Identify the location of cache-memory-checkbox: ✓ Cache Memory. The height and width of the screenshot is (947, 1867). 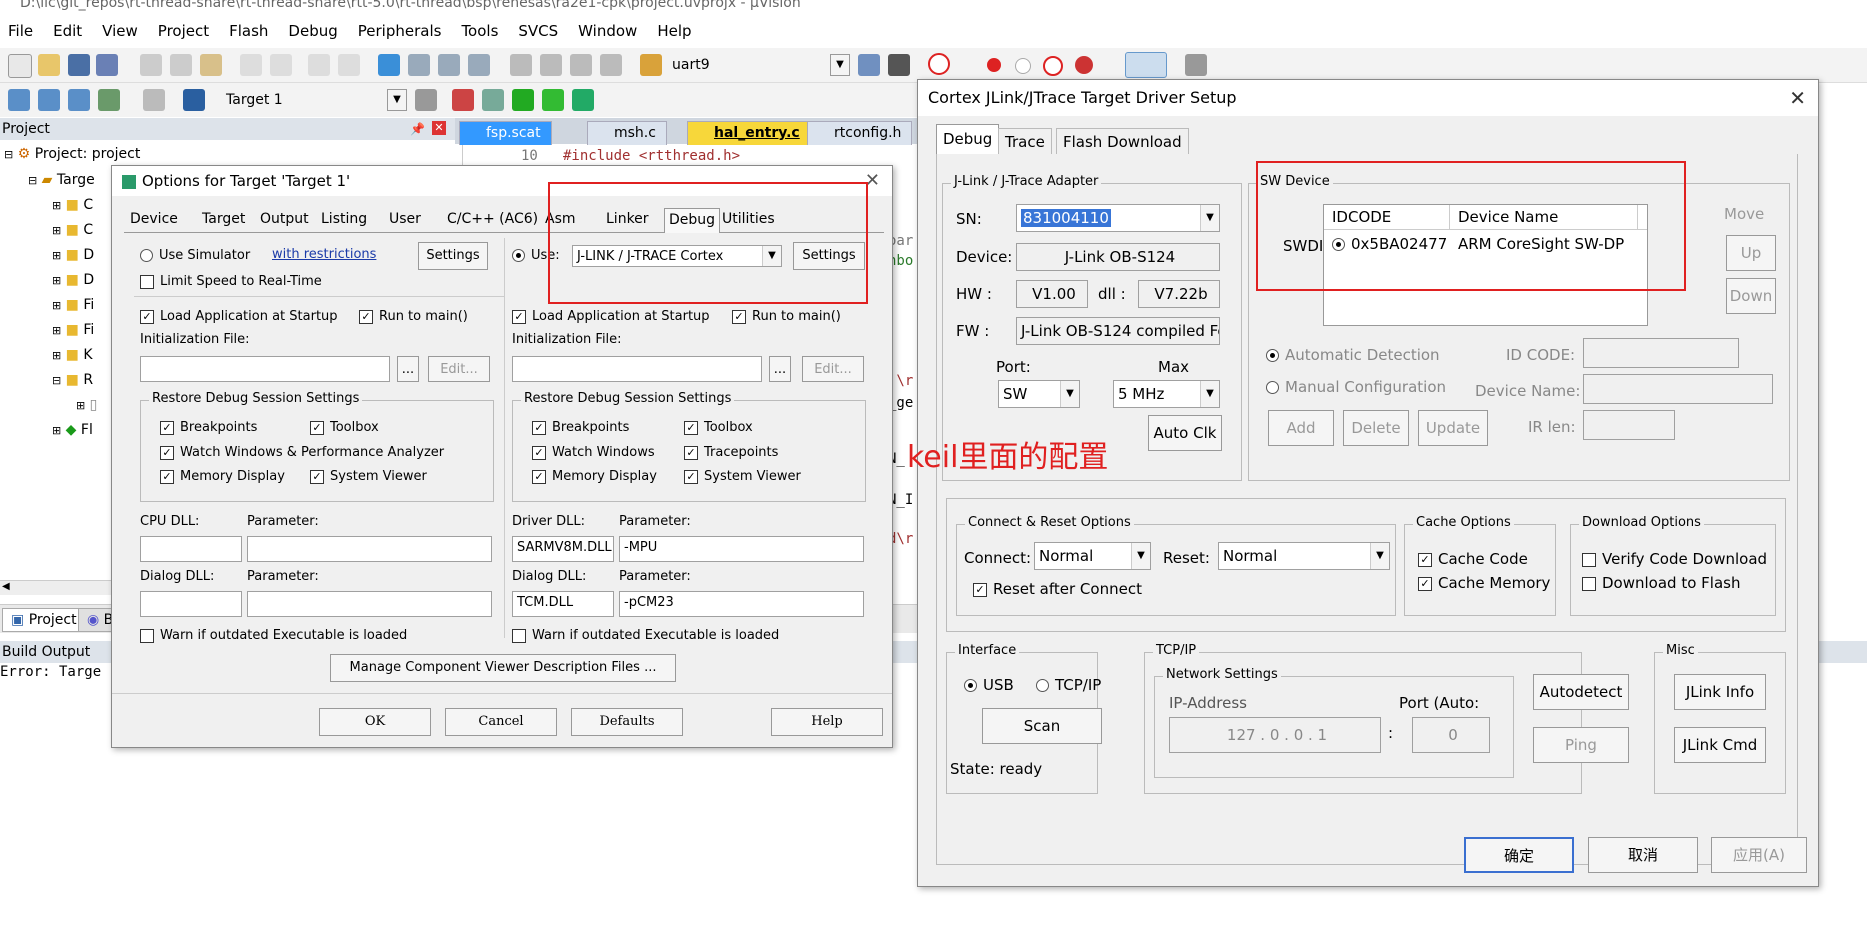
(1484, 583).